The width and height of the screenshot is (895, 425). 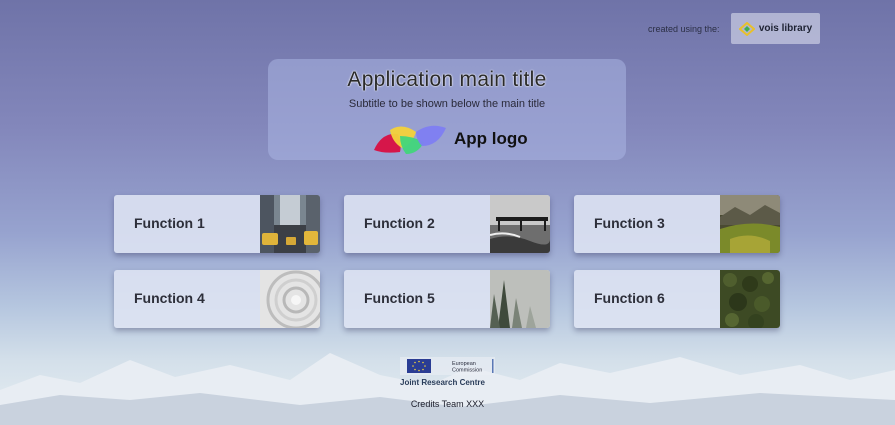 I want to click on app-logo: App logo, so click(x=450, y=139).